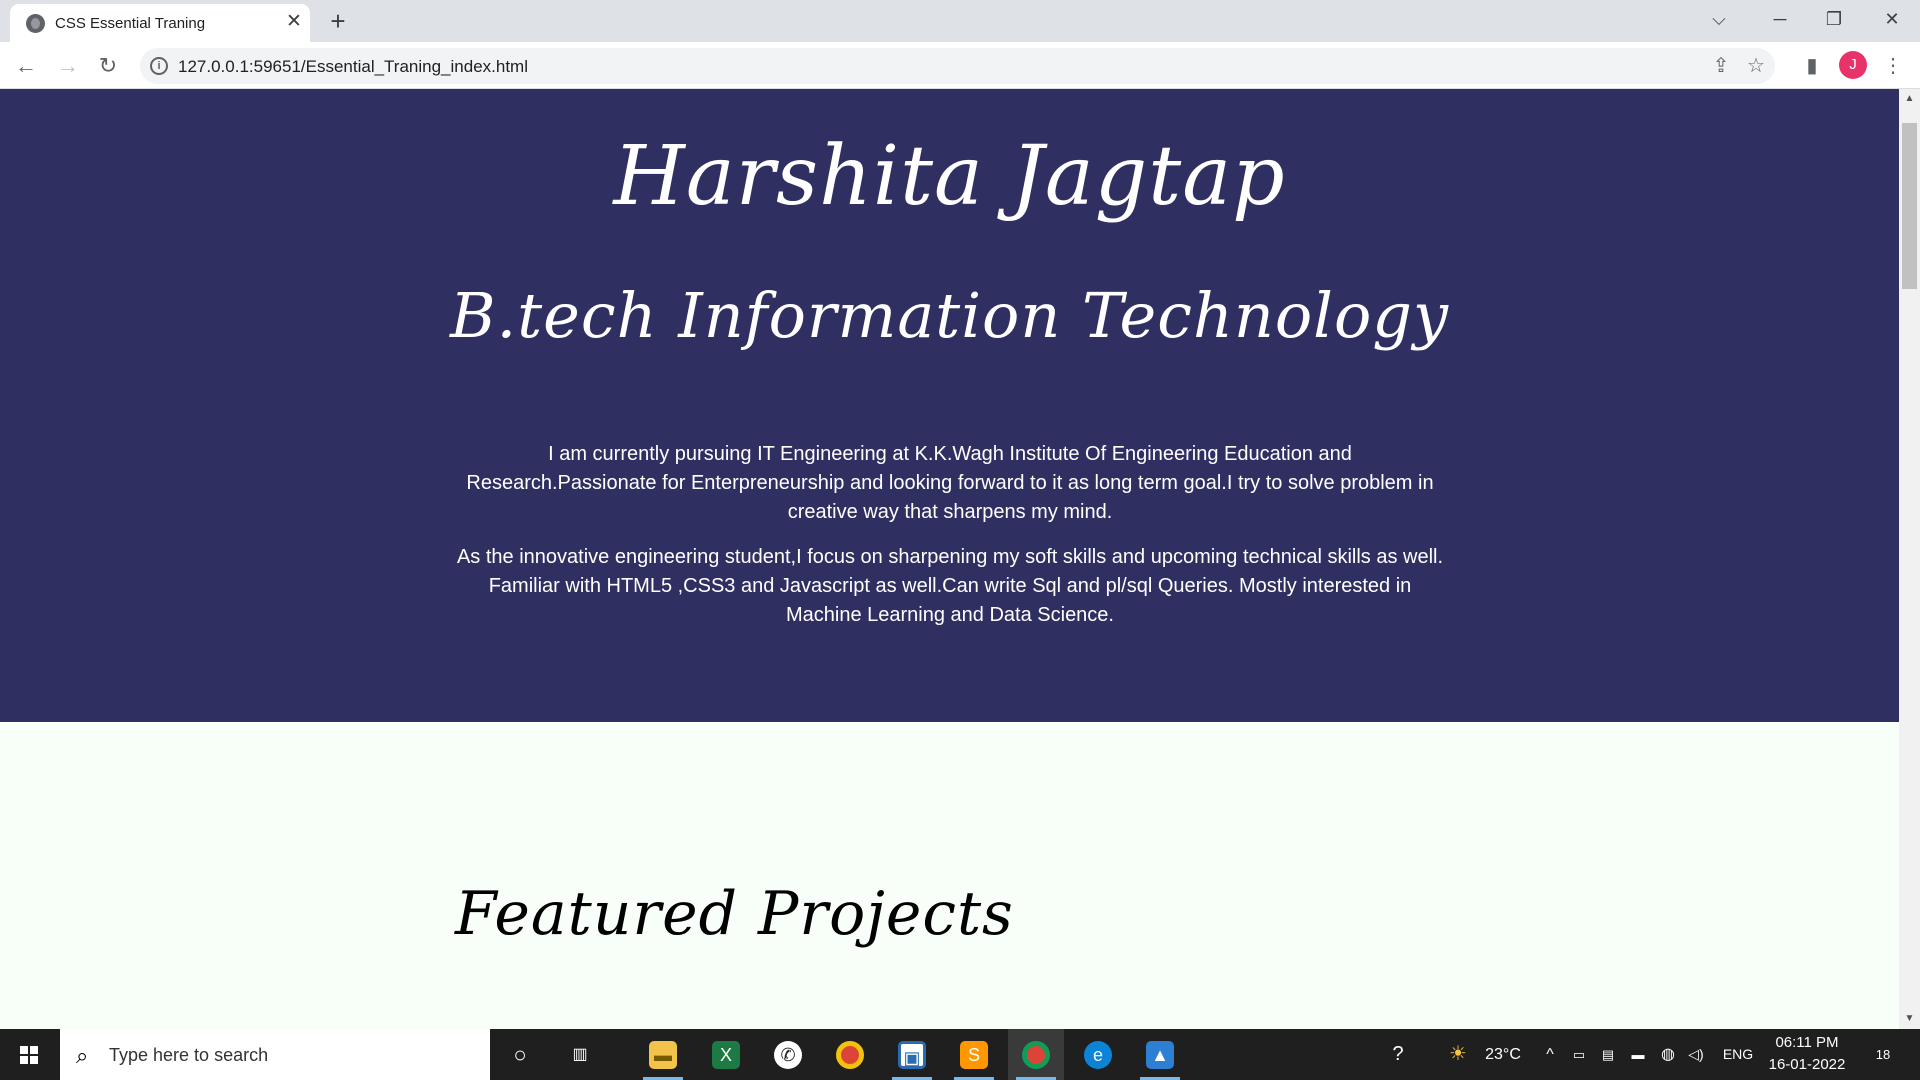  I want to click on hero-name-heading: Harshita Jagtap, so click(949, 176).